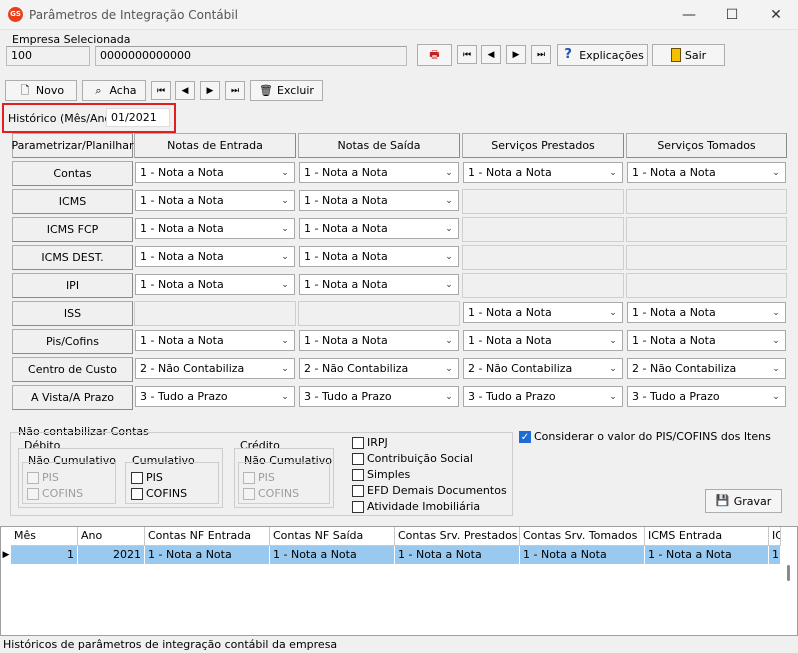 Image resolution: width=798 pixels, height=653 pixels. Describe the element at coordinates (675, 55) in the screenshot. I see `exit-door-icon` at that location.